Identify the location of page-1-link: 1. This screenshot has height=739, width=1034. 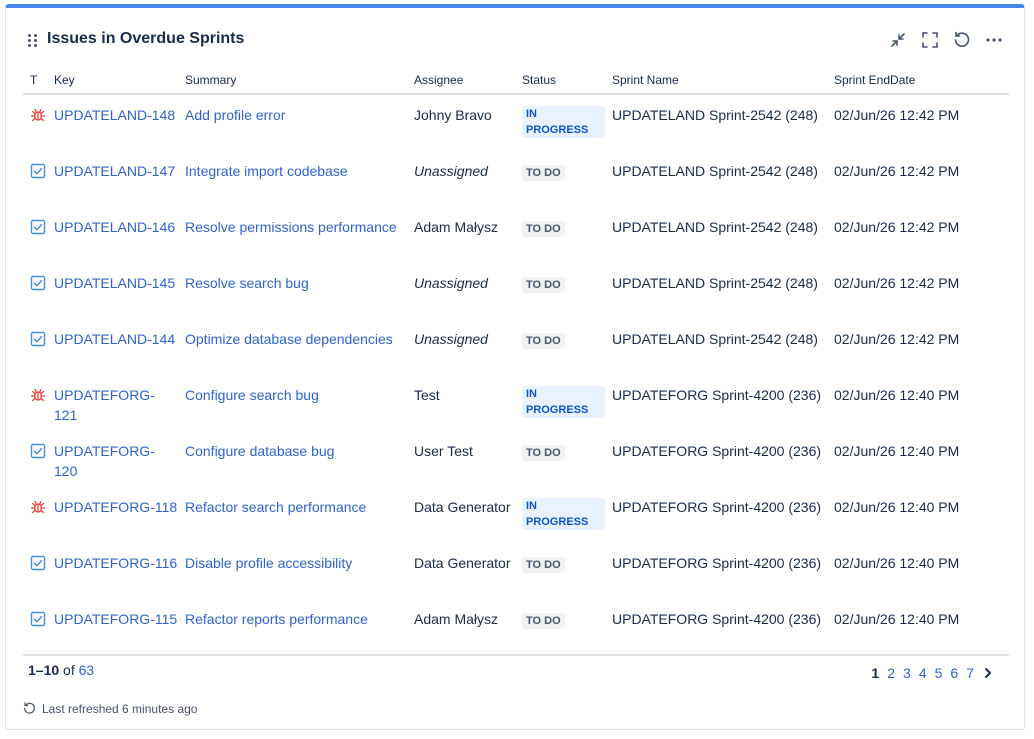
(875, 673).